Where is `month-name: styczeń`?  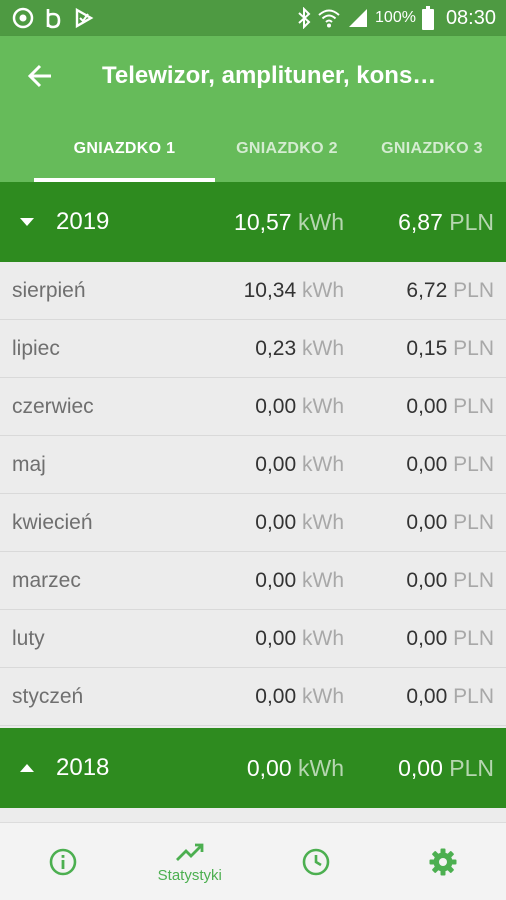 month-name: styczeń is located at coordinates (48, 696).